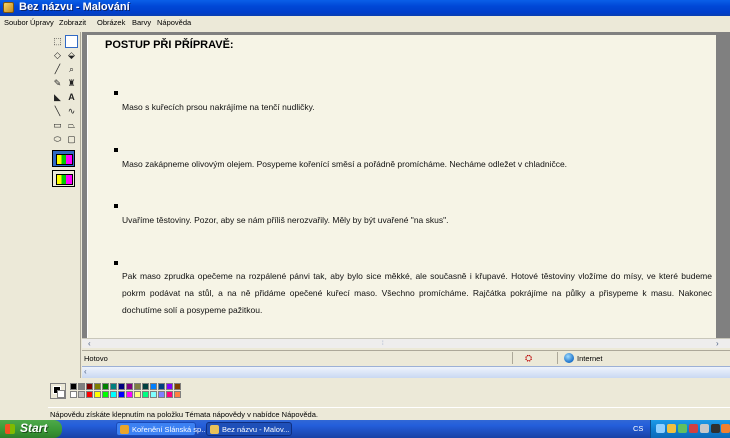 The height and width of the screenshot is (438, 730). I want to click on ellipse-icon: ⬭, so click(57, 139).